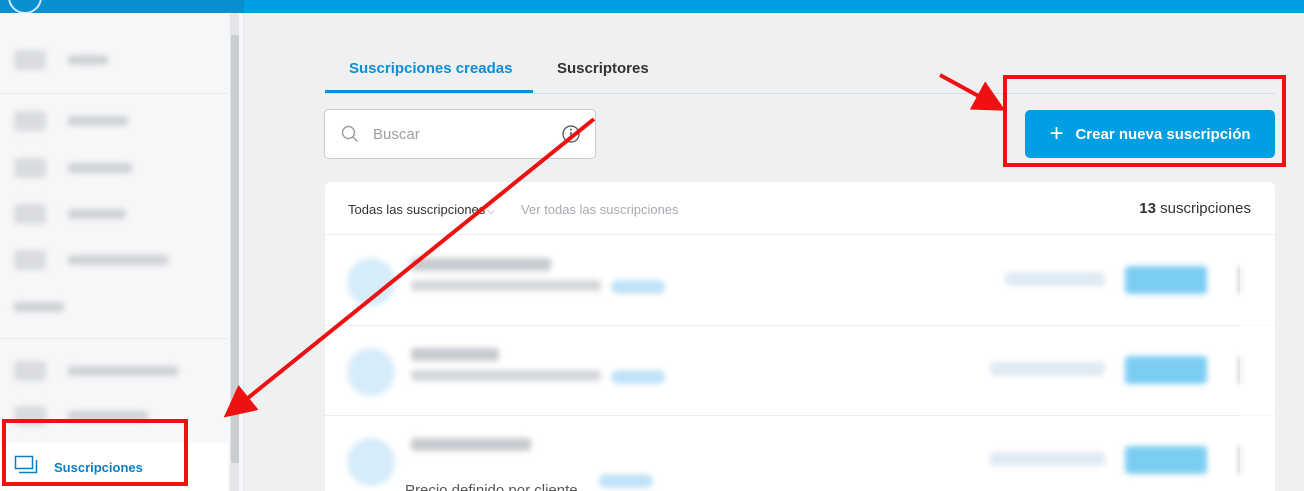  What do you see at coordinates (430, 68) in the screenshot?
I see `tab-created-subscriptions: Suscripciones creadas` at bounding box center [430, 68].